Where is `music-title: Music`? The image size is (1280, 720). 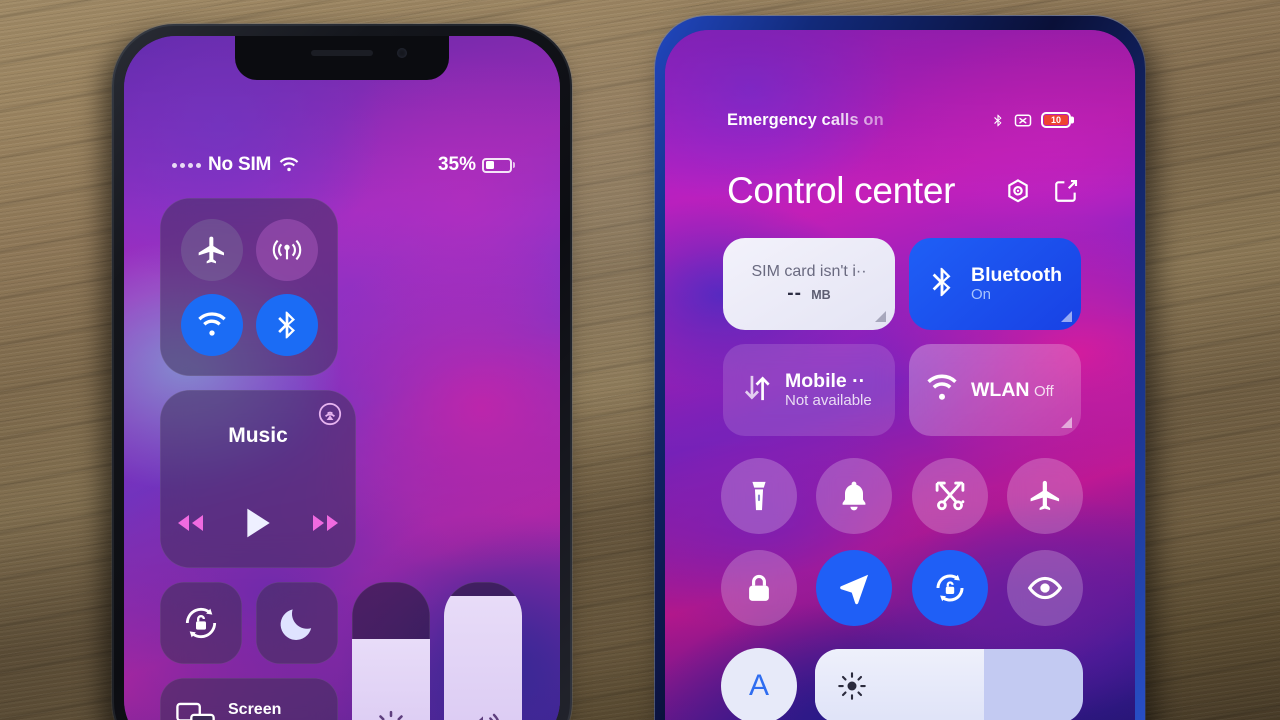 music-title: Music is located at coordinates (258, 435).